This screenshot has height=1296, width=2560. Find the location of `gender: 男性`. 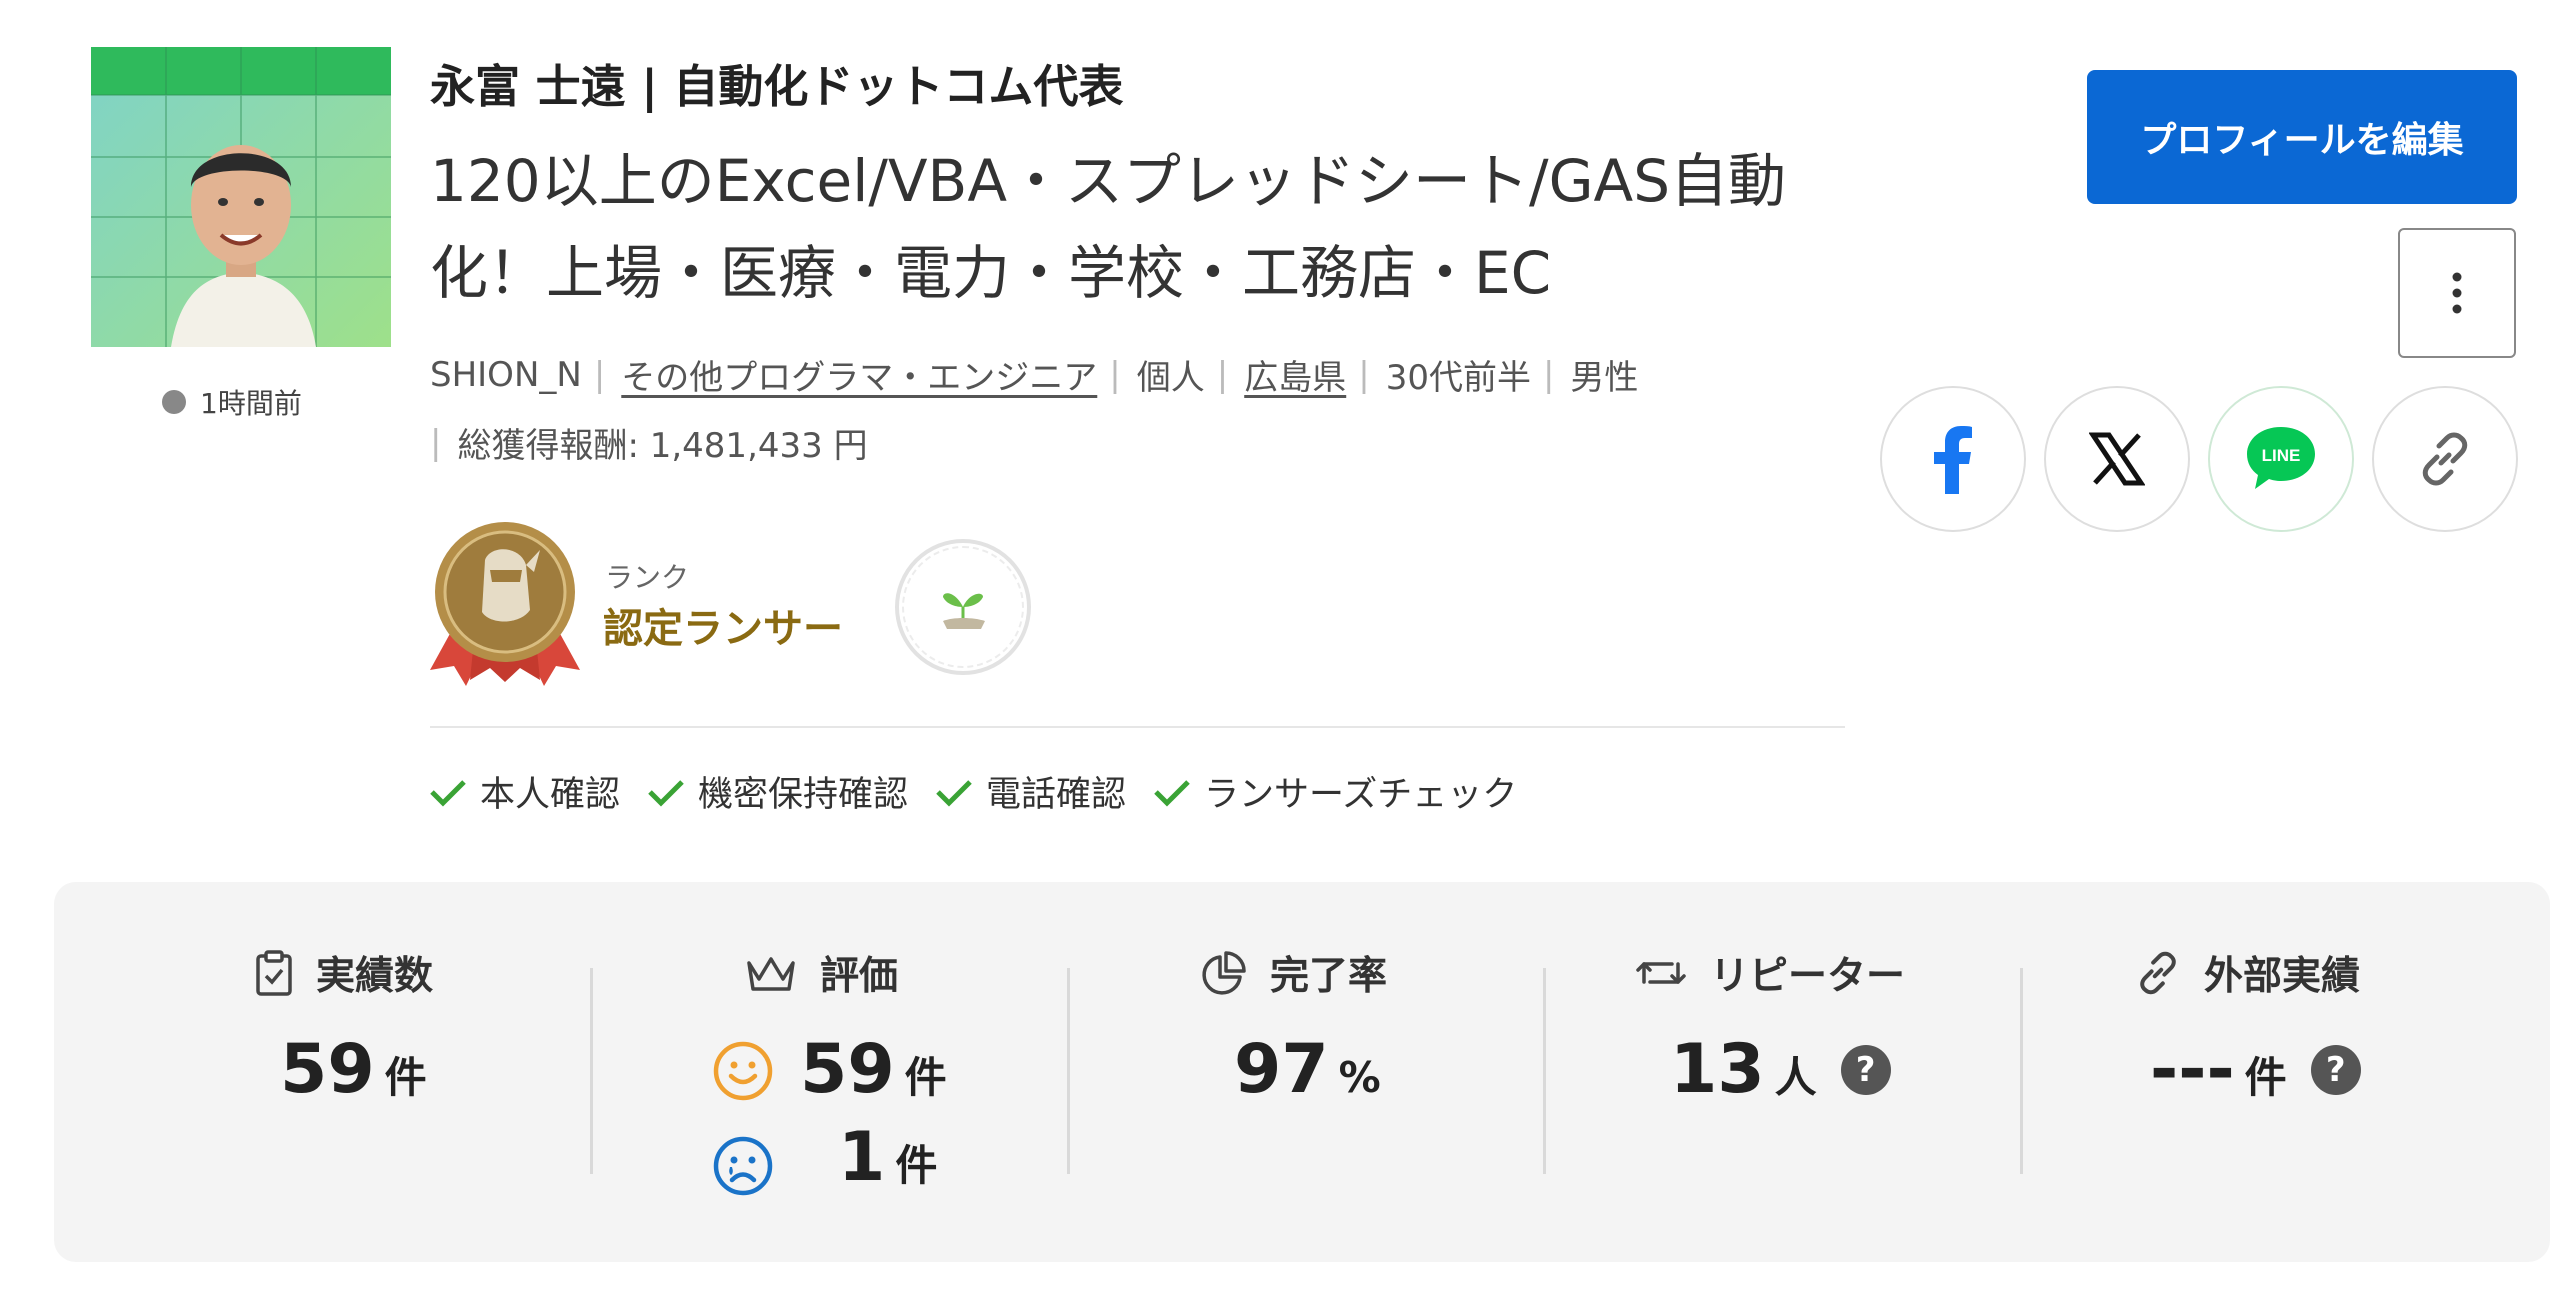

gender: 男性 is located at coordinates (1604, 378).